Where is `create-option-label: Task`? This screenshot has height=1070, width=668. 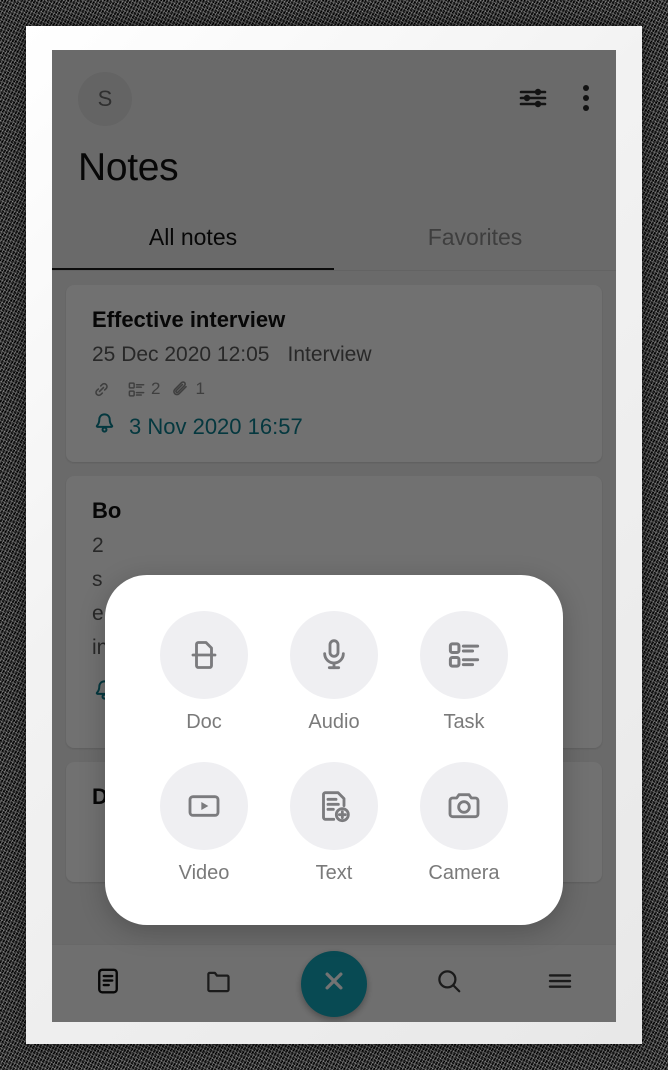
create-option-label: Task is located at coordinates (464, 722).